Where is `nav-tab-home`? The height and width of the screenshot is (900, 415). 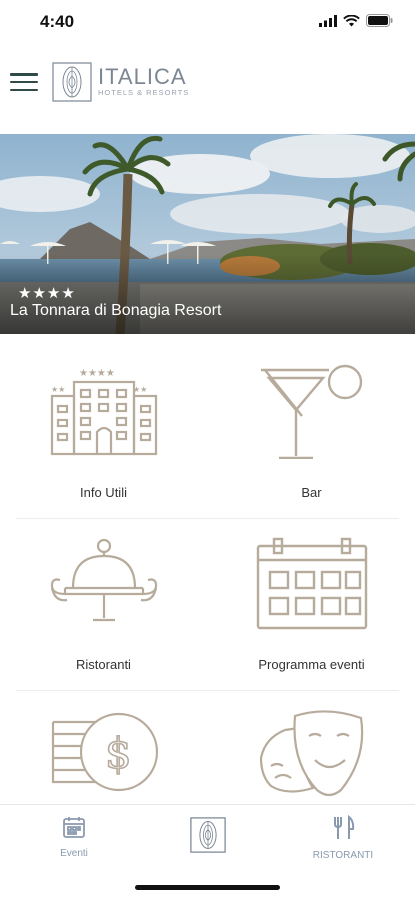
nav-tab-home is located at coordinates (208, 839).